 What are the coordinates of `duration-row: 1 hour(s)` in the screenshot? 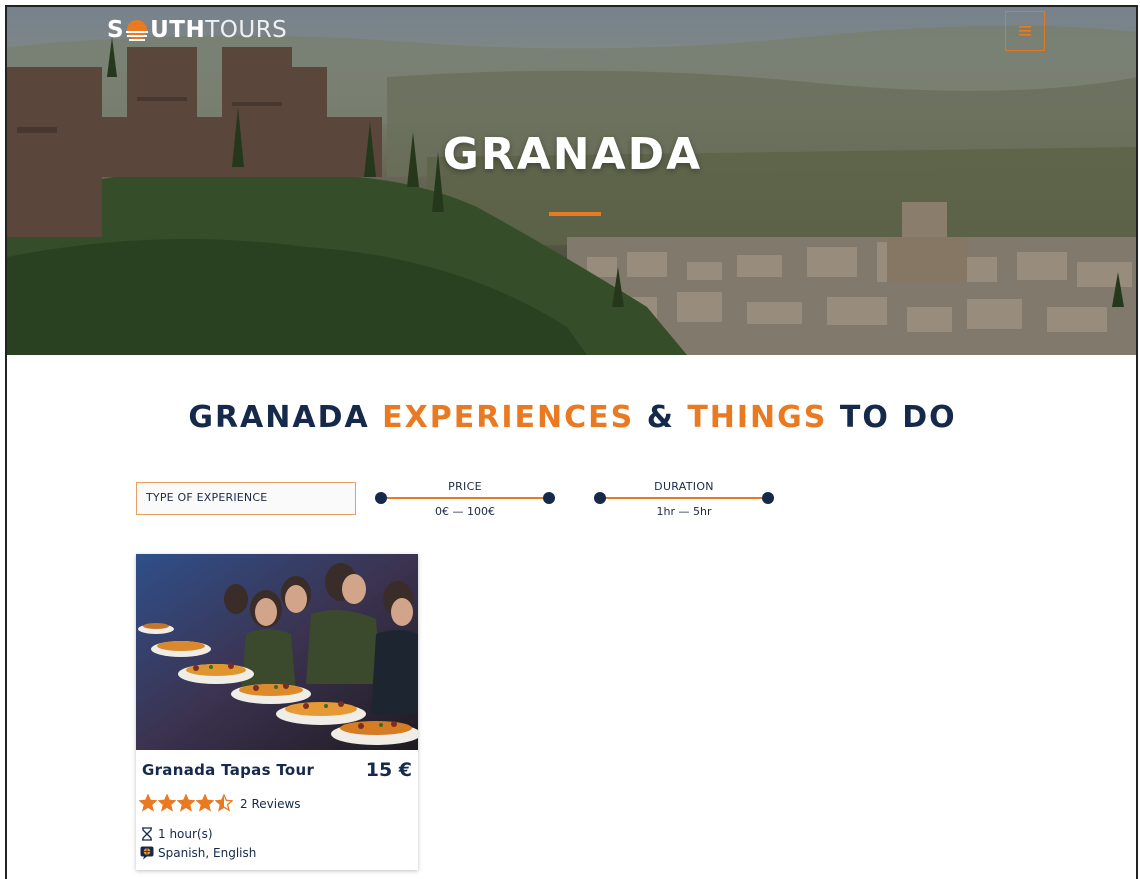 It's located at (176, 834).